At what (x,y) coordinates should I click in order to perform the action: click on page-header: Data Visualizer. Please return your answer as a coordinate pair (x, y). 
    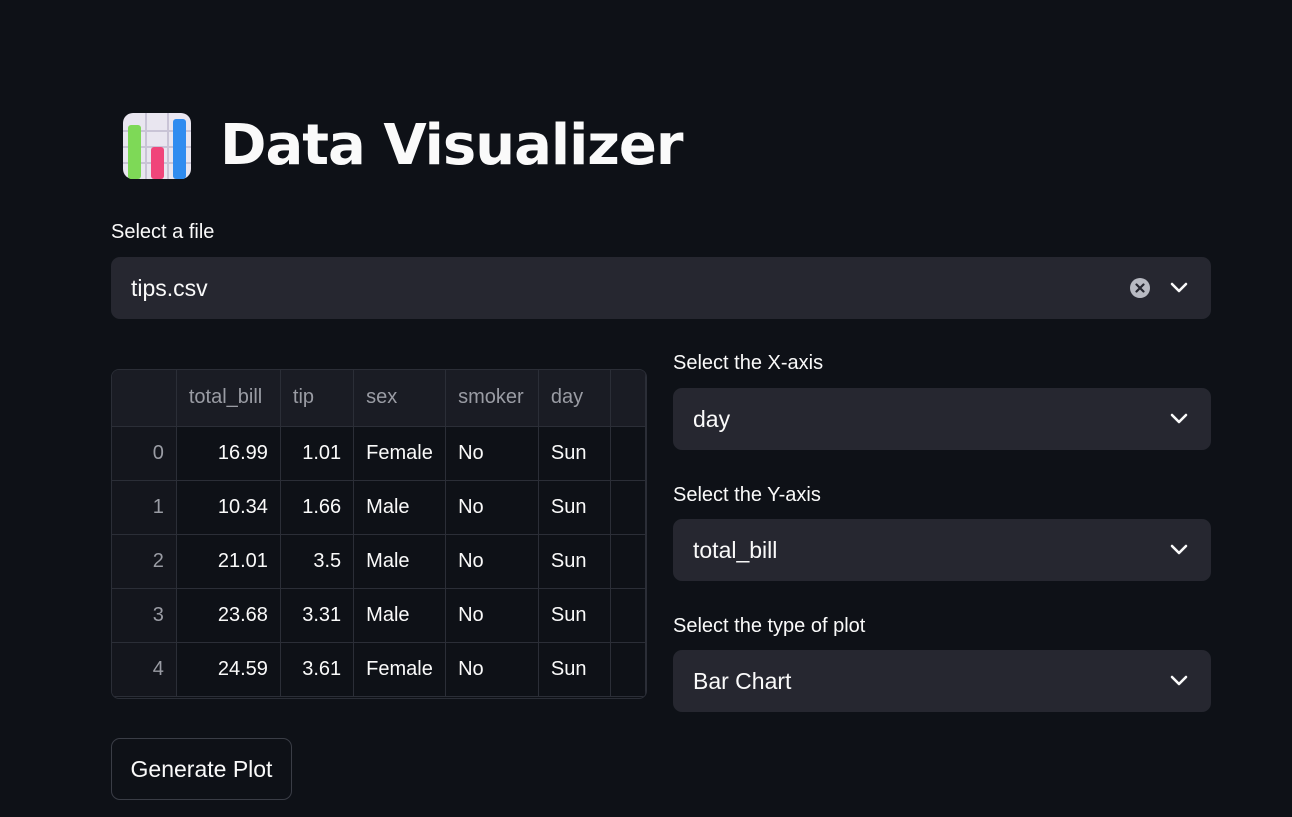
    Looking at the image, I should click on (402, 146).